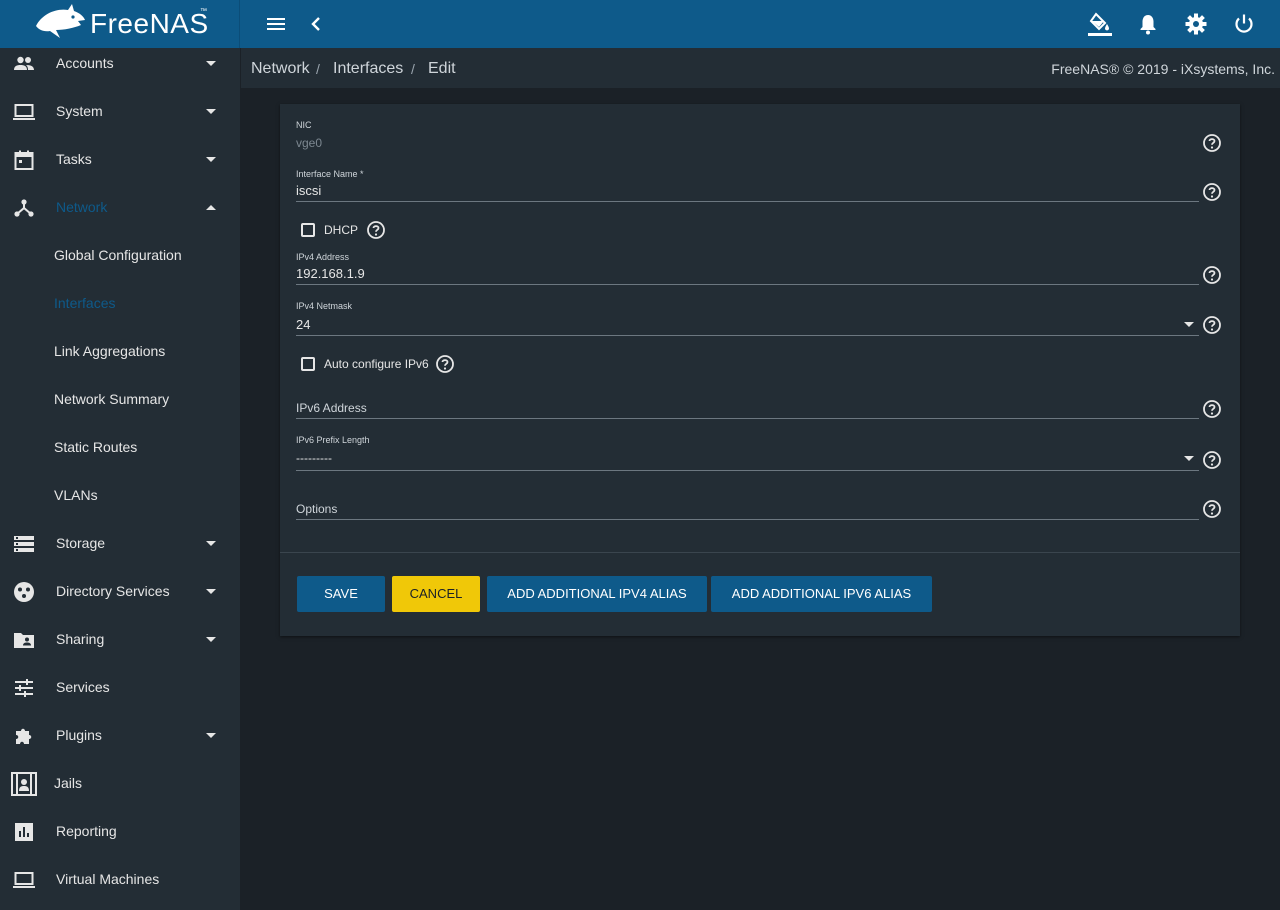  I want to click on power-icon, so click(1244, 24).